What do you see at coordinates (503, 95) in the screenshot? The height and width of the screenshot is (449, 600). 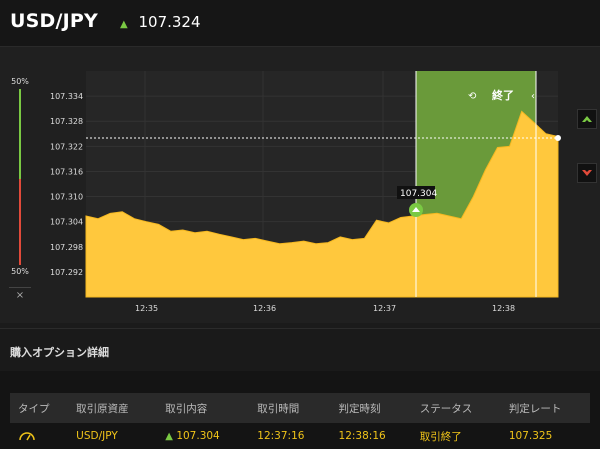 I see `end-label: 終了` at bounding box center [503, 95].